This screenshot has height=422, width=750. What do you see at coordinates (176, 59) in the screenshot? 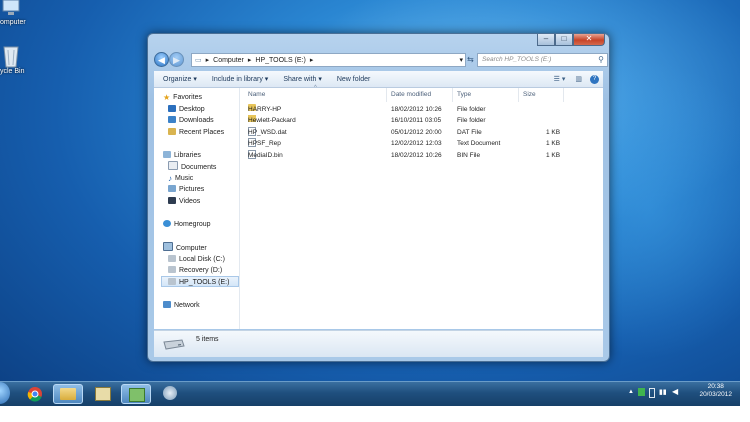
I see `forward-button: ▶` at bounding box center [176, 59].